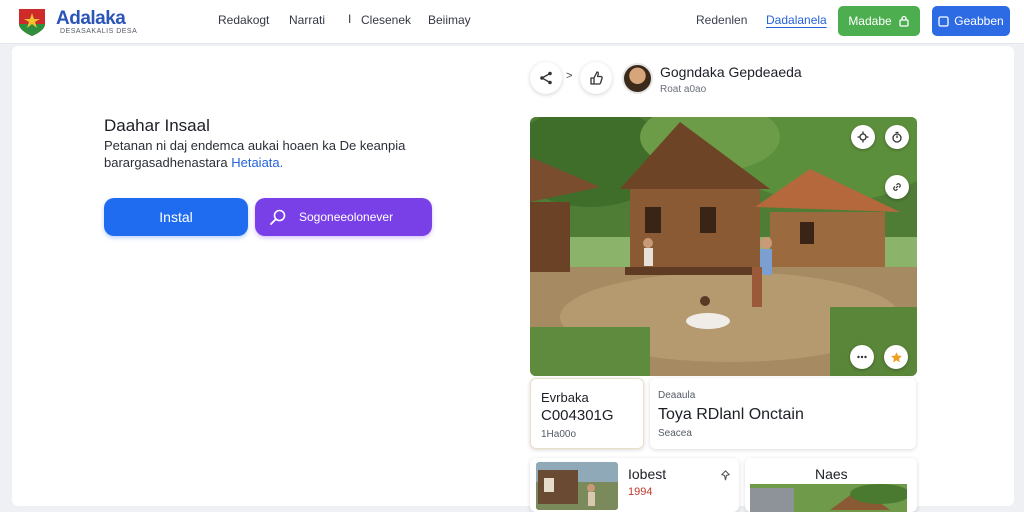  What do you see at coordinates (831, 474) in the screenshot?
I see `listing-2-title: Naes` at bounding box center [831, 474].